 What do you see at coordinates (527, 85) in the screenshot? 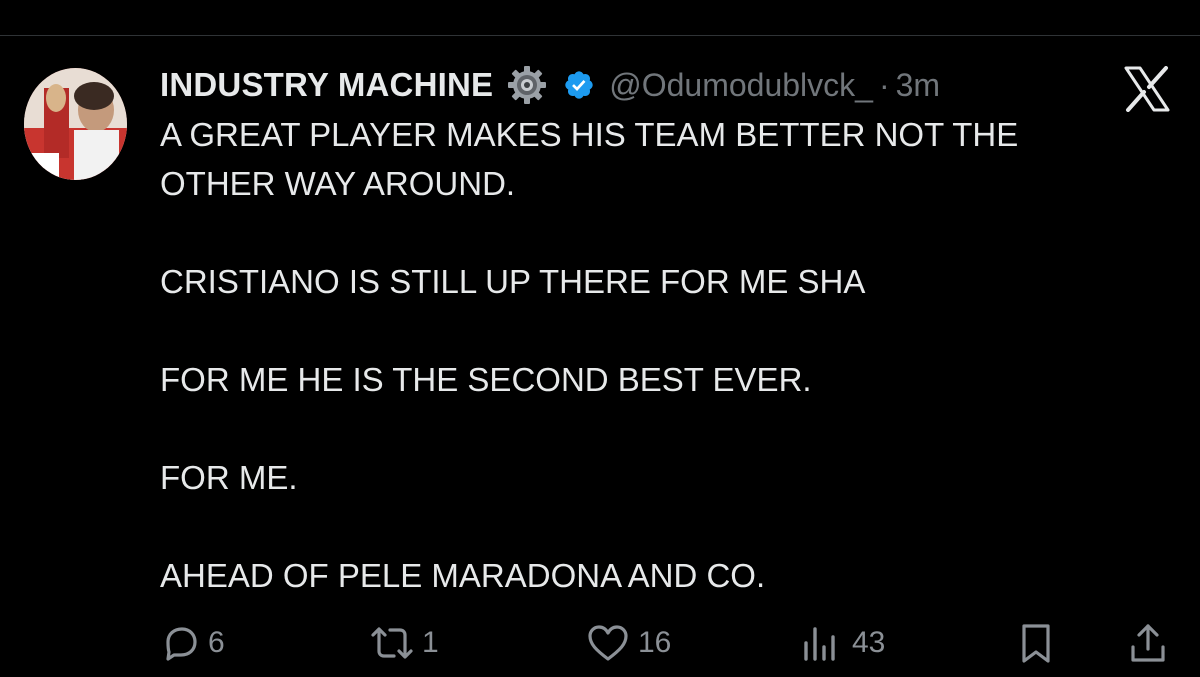
I see `gear-icon` at bounding box center [527, 85].